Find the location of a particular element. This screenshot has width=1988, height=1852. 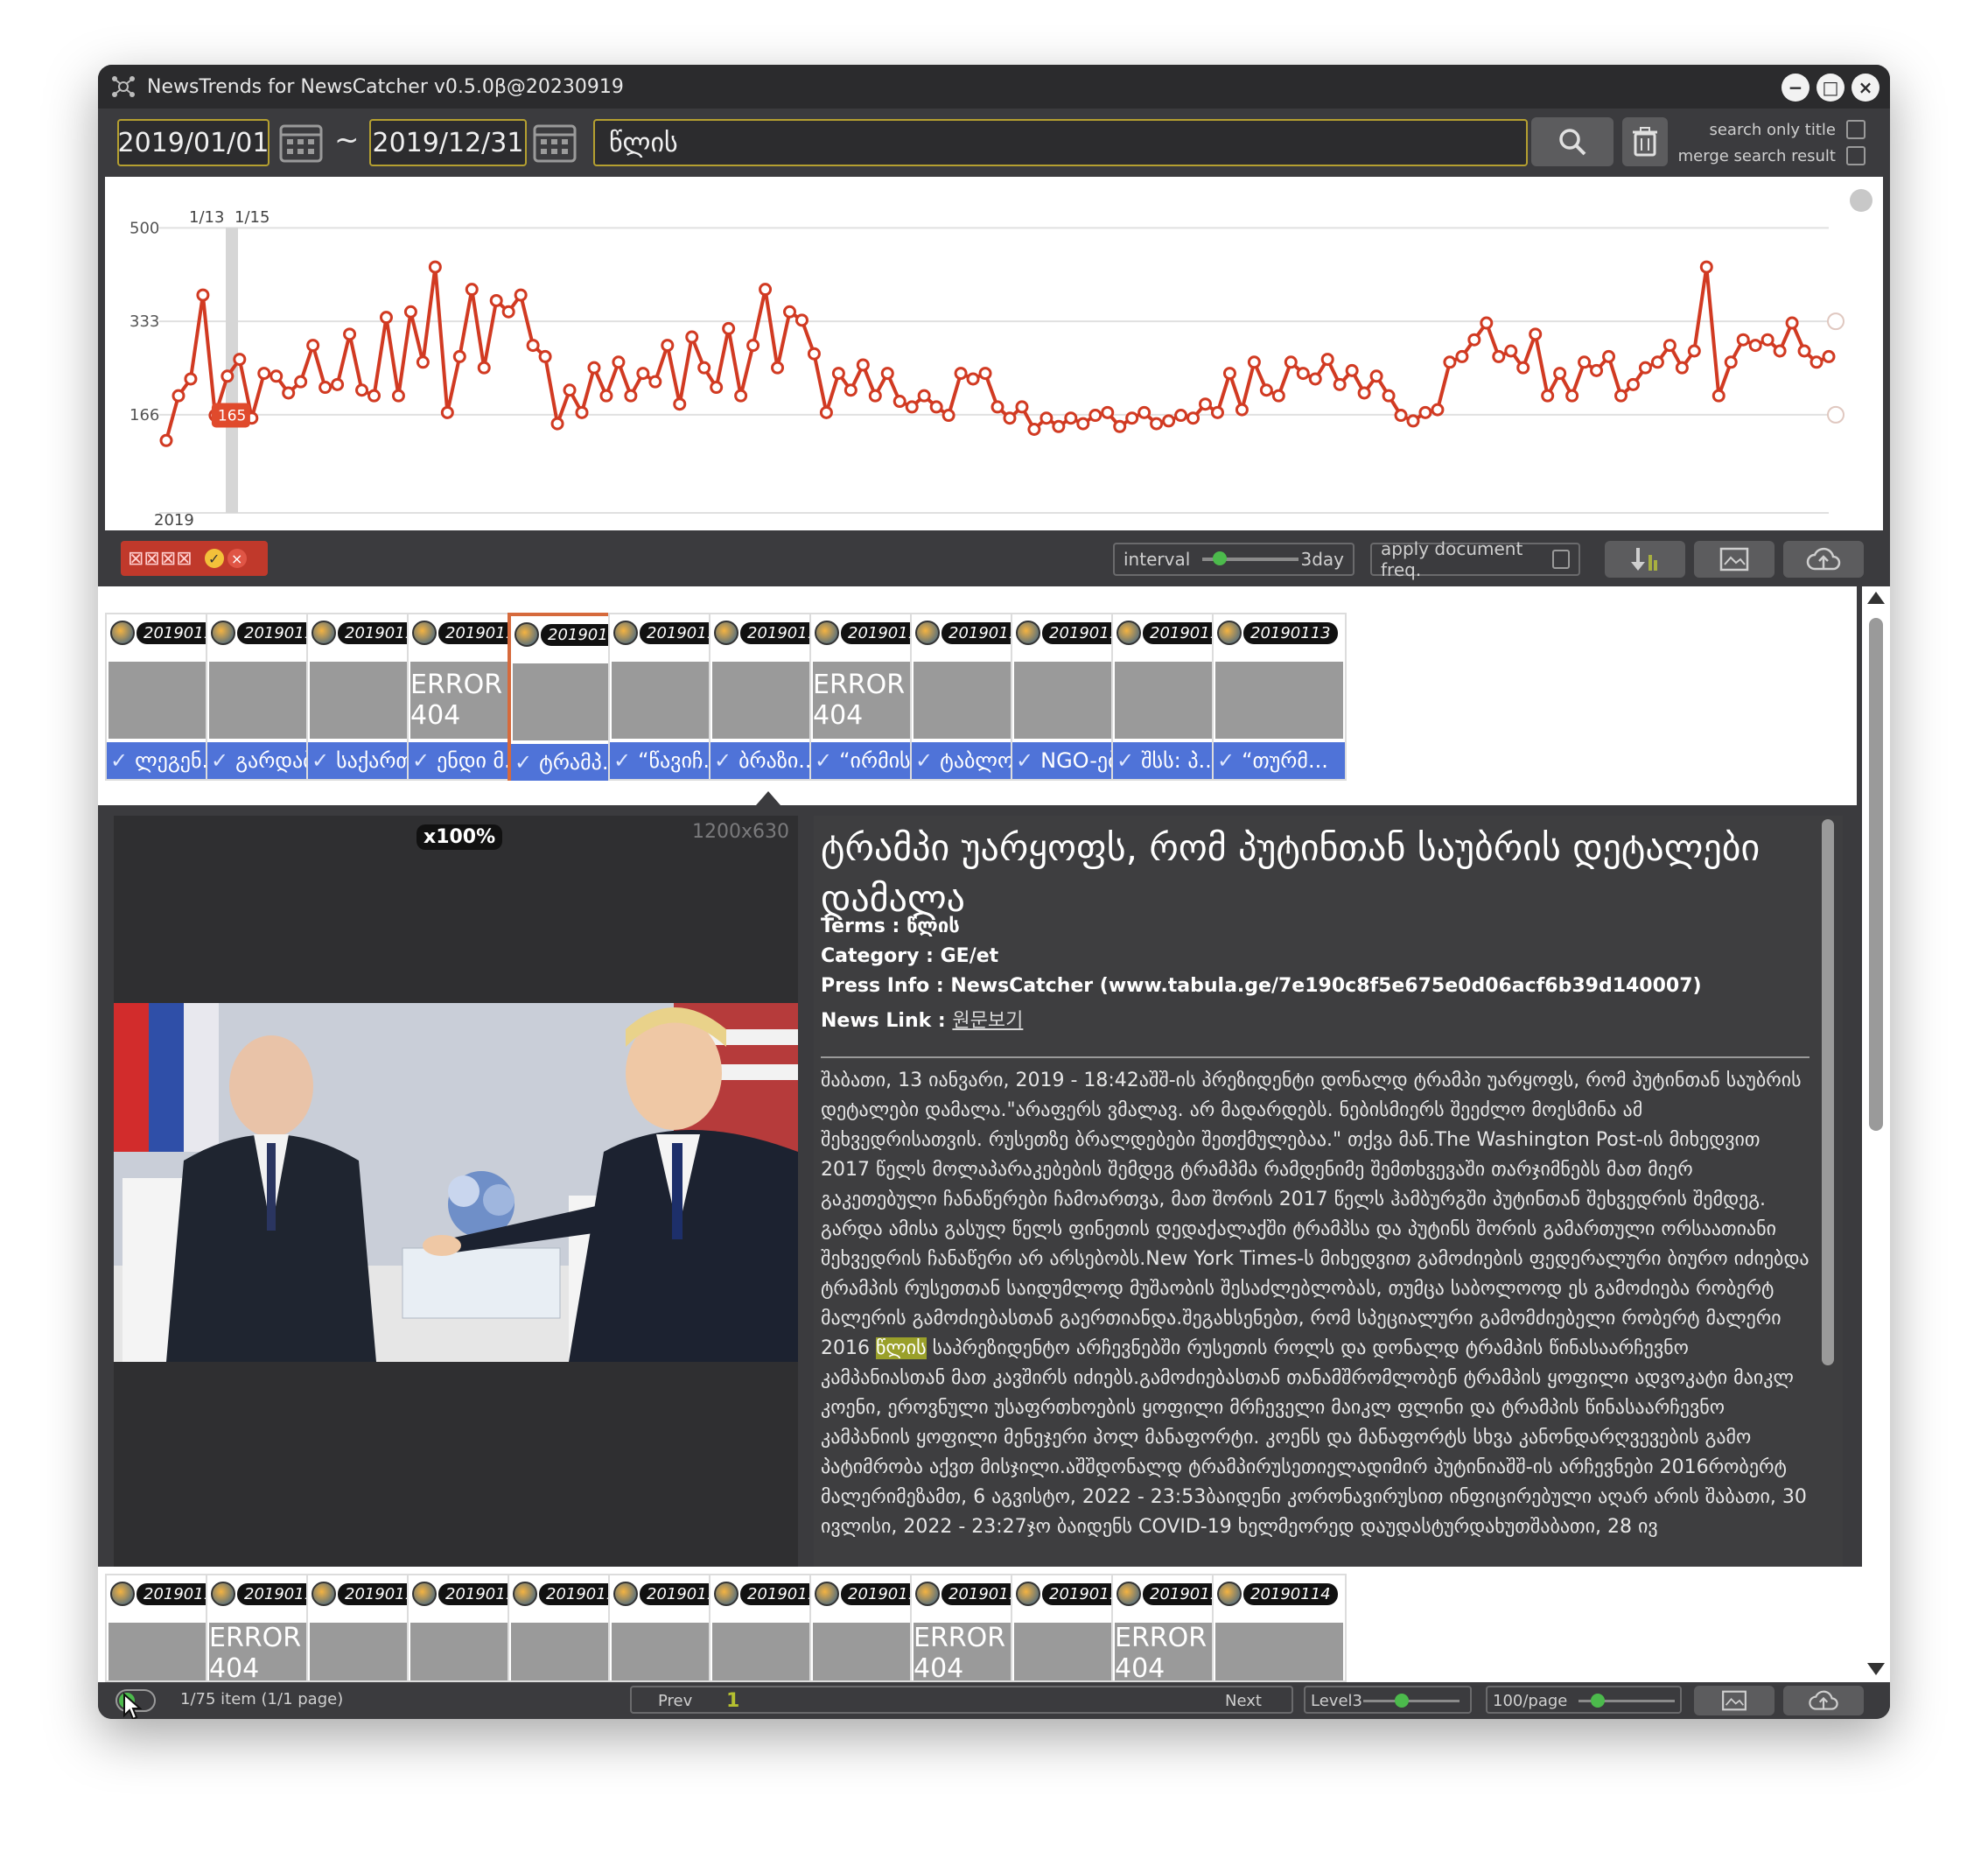

search-only-title-checkbox is located at coordinates (1856, 129).